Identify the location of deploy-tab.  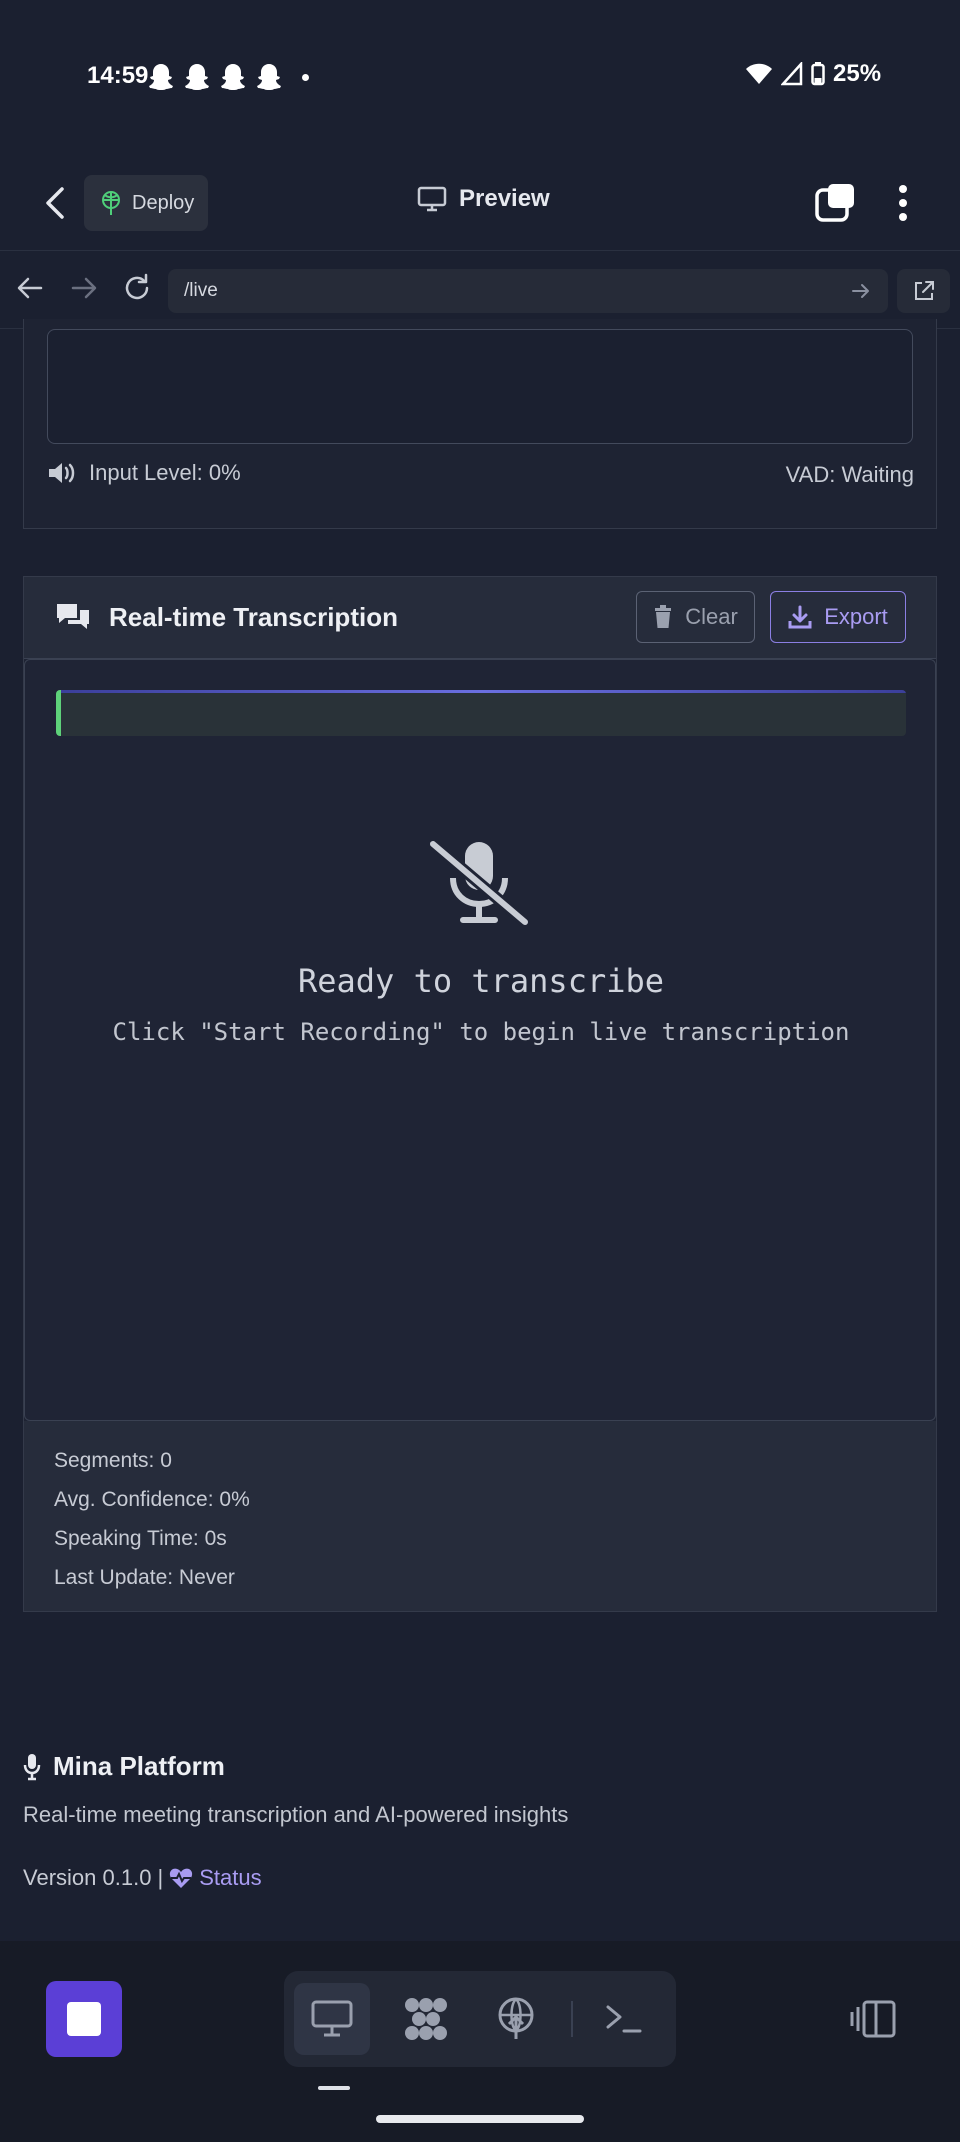
(516, 2019).